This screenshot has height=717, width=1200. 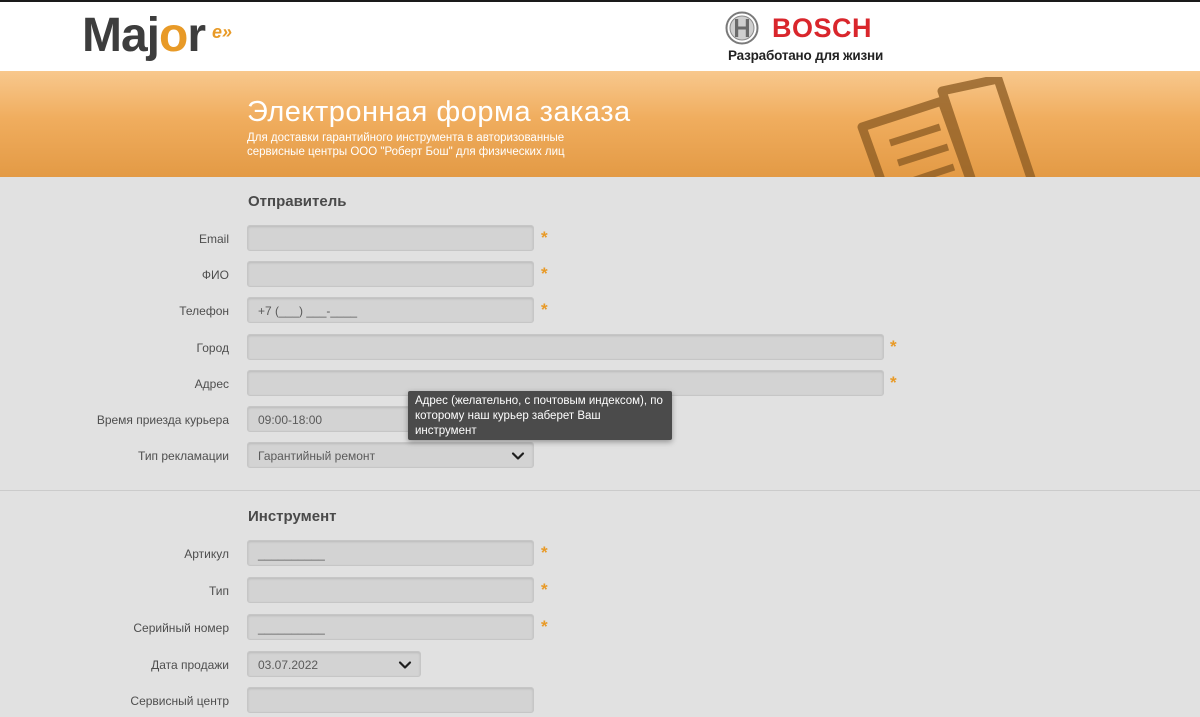 What do you see at coordinates (390, 590) in the screenshot?
I see `type-field` at bounding box center [390, 590].